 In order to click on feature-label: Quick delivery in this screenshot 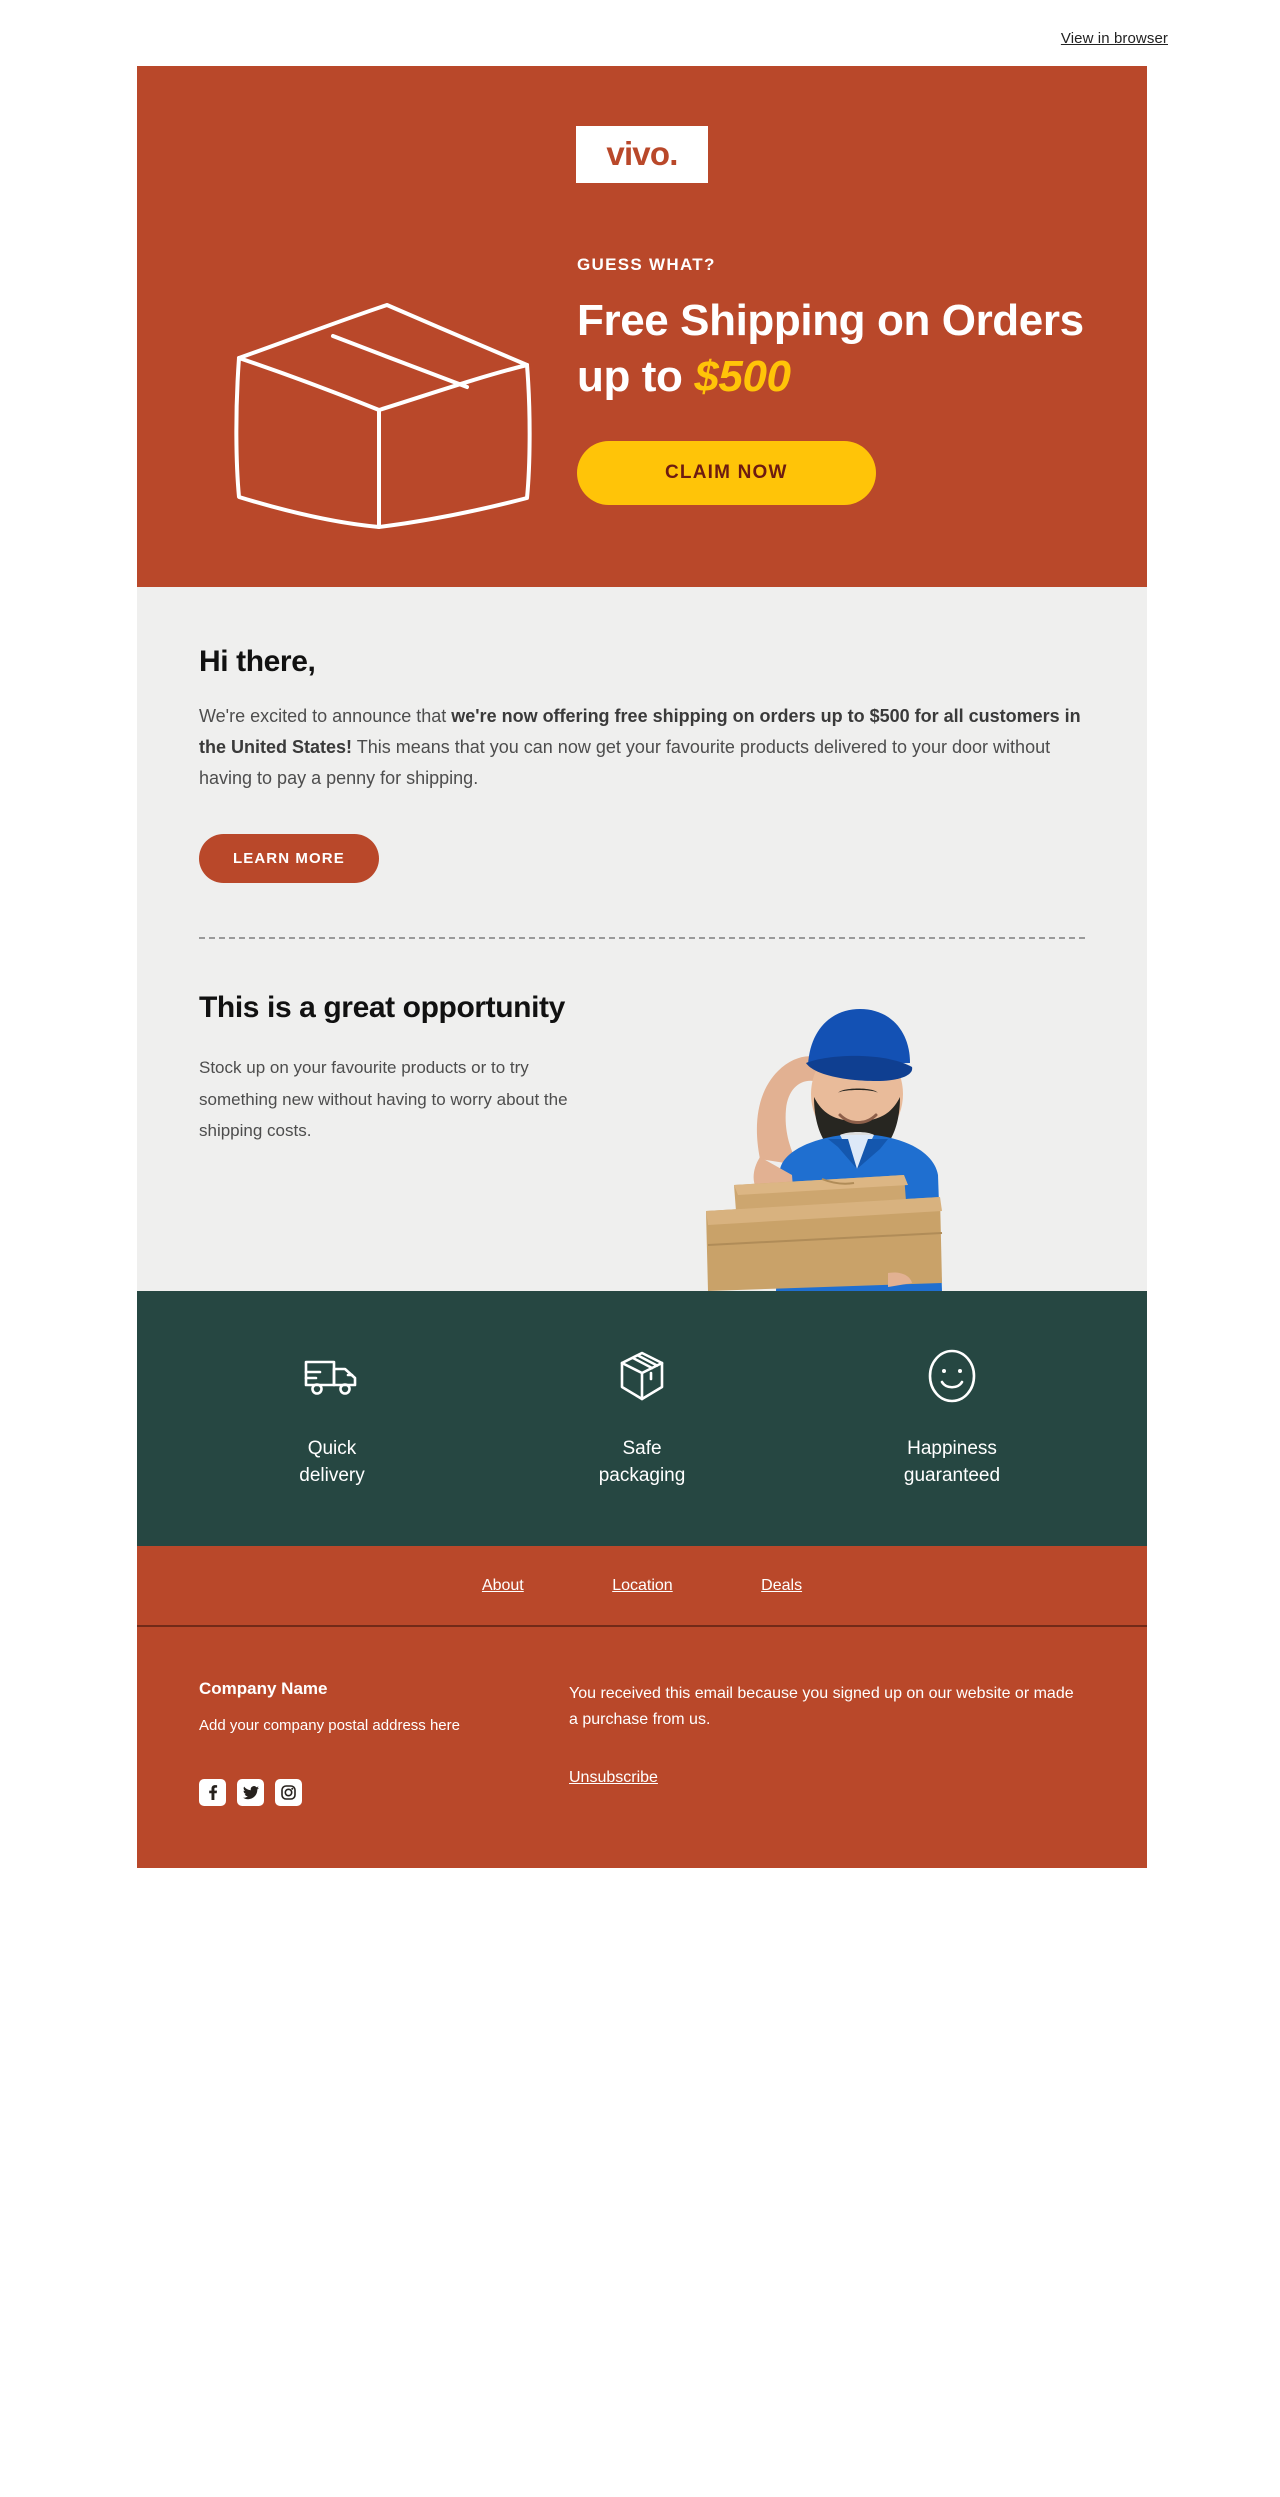, I will do `click(332, 1462)`.